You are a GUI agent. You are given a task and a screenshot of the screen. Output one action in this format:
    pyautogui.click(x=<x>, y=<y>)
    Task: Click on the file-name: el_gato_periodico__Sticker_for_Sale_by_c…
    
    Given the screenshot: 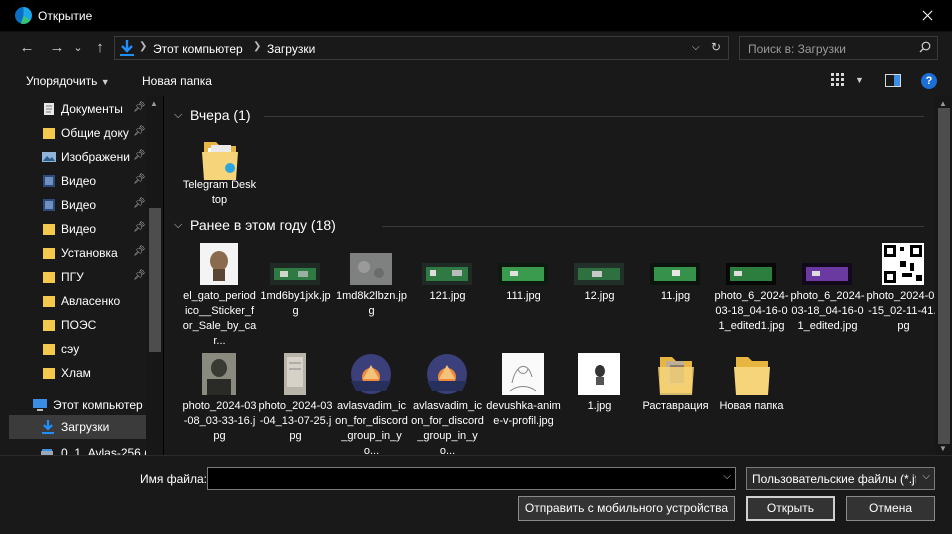 What is the action you would take?
    pyautogui.click(x=219, y=318)
    